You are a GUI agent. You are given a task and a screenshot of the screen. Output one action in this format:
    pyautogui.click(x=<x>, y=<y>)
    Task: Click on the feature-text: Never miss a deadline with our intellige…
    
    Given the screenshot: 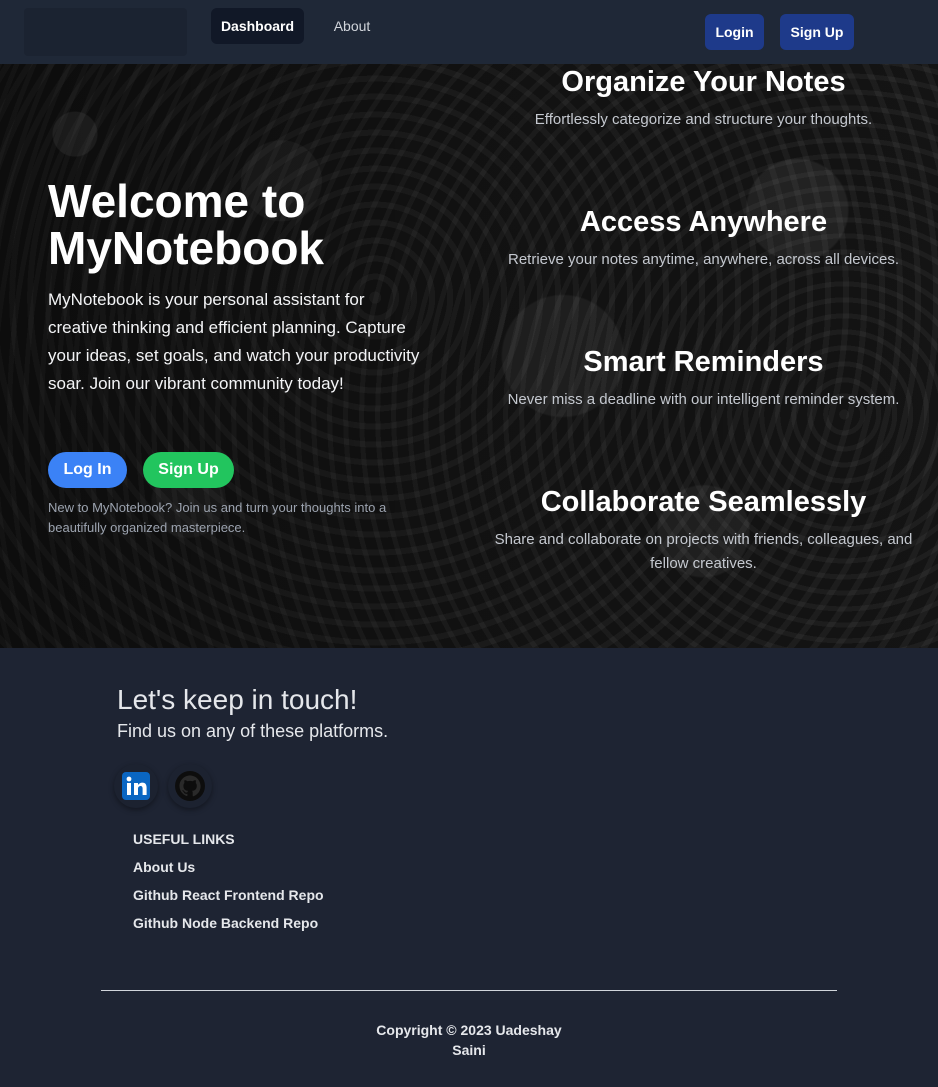 What is the action you would take?
    pyautogui.click(x=703, y=399)
    